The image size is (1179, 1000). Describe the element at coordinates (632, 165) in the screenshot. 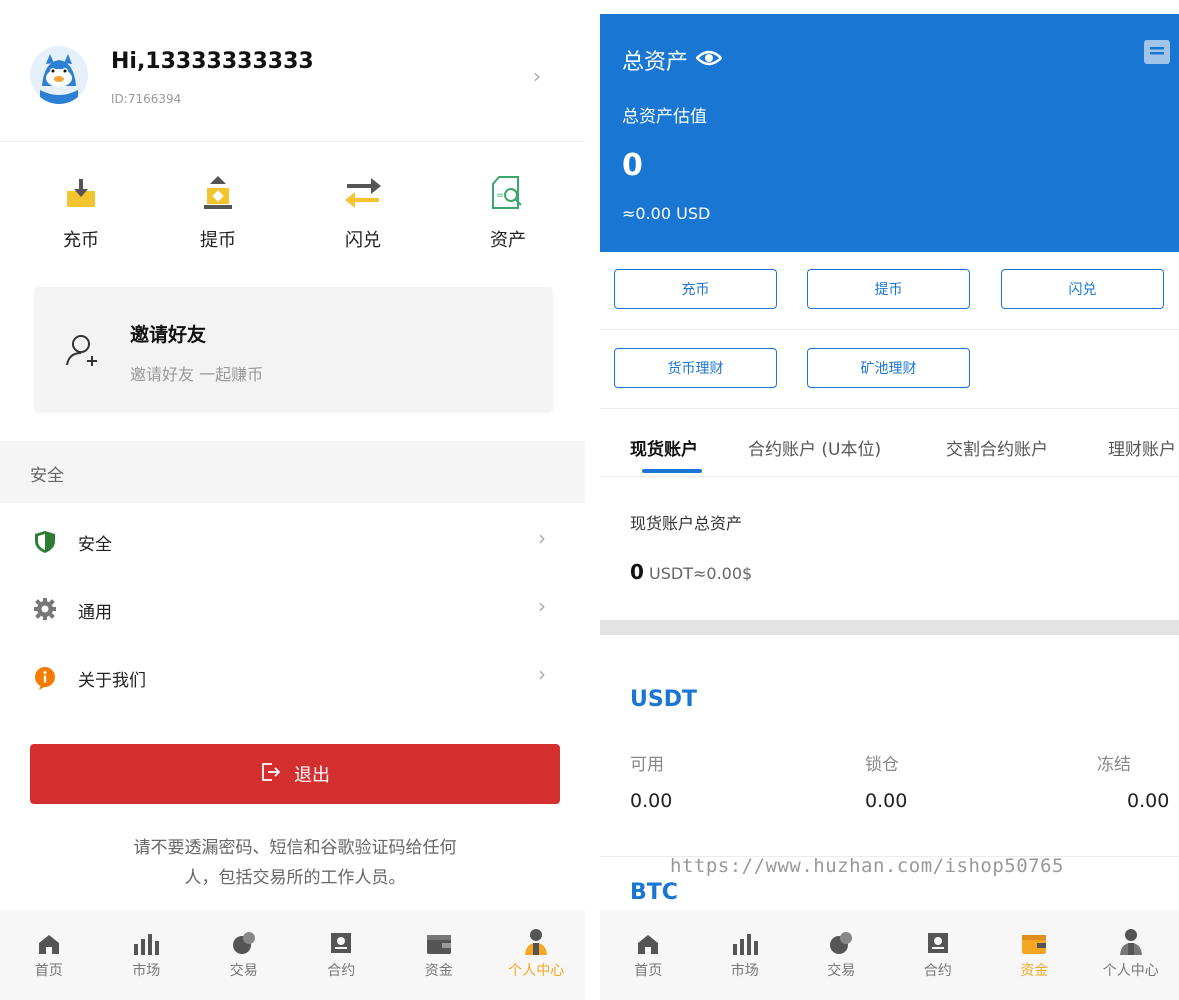

I see `total-assets-value: 0` at that location.